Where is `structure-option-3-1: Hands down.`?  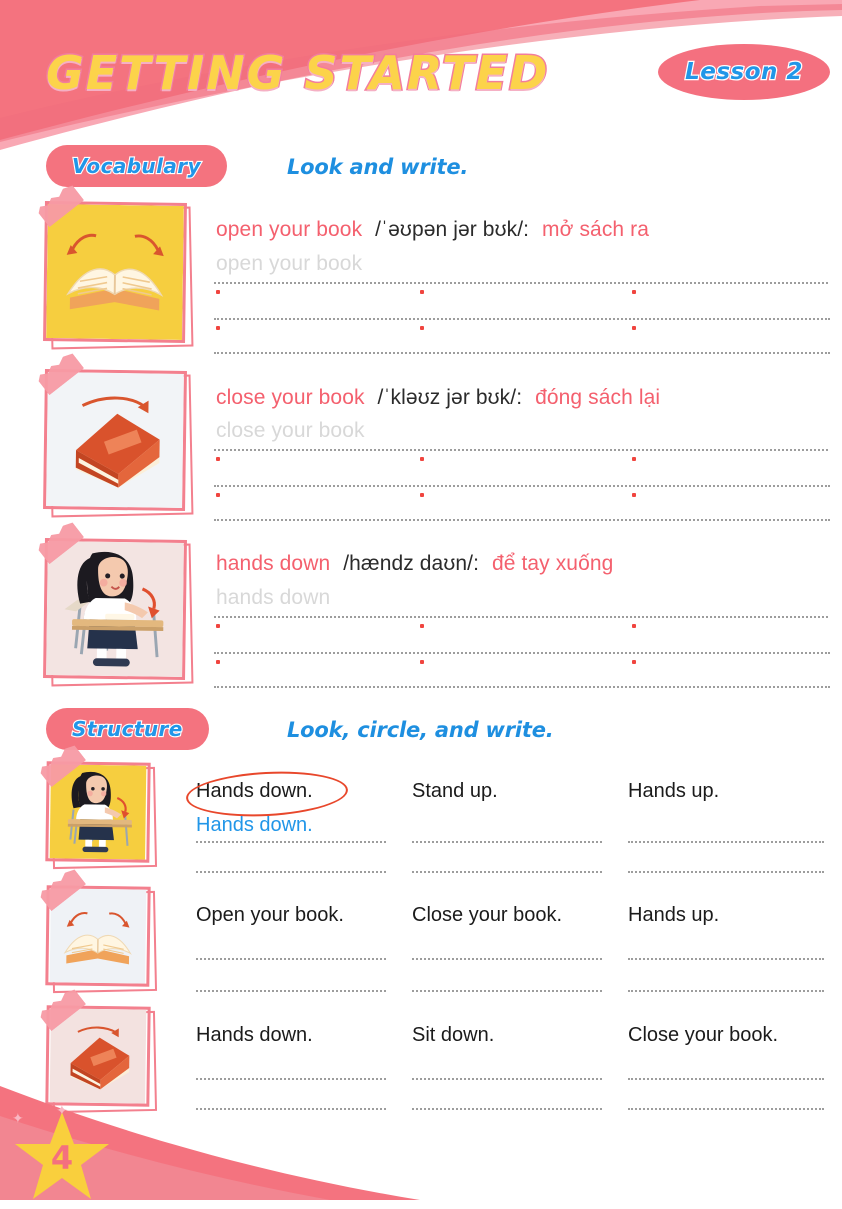 structure-option-3-1: Hands down. is located at coordinates (254, 1035).